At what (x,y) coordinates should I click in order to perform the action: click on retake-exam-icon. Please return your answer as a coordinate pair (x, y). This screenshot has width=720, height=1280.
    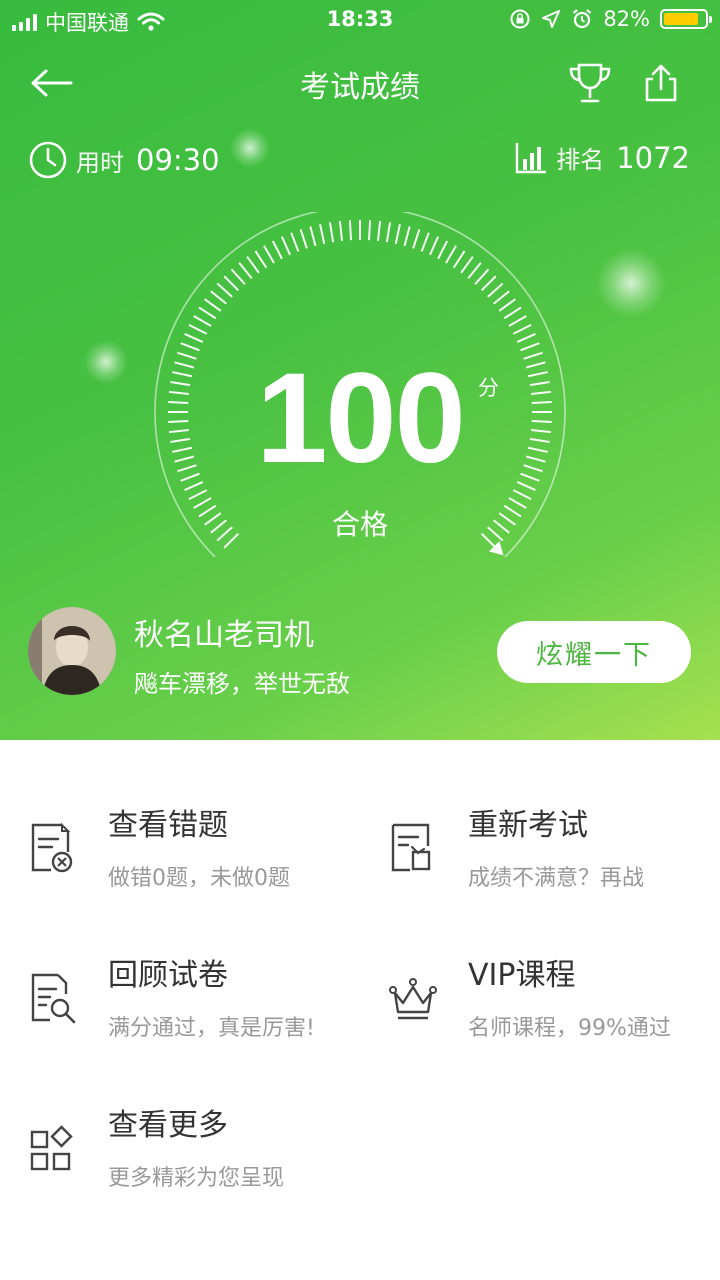
    Looking at the image, I should click on (411, 847).